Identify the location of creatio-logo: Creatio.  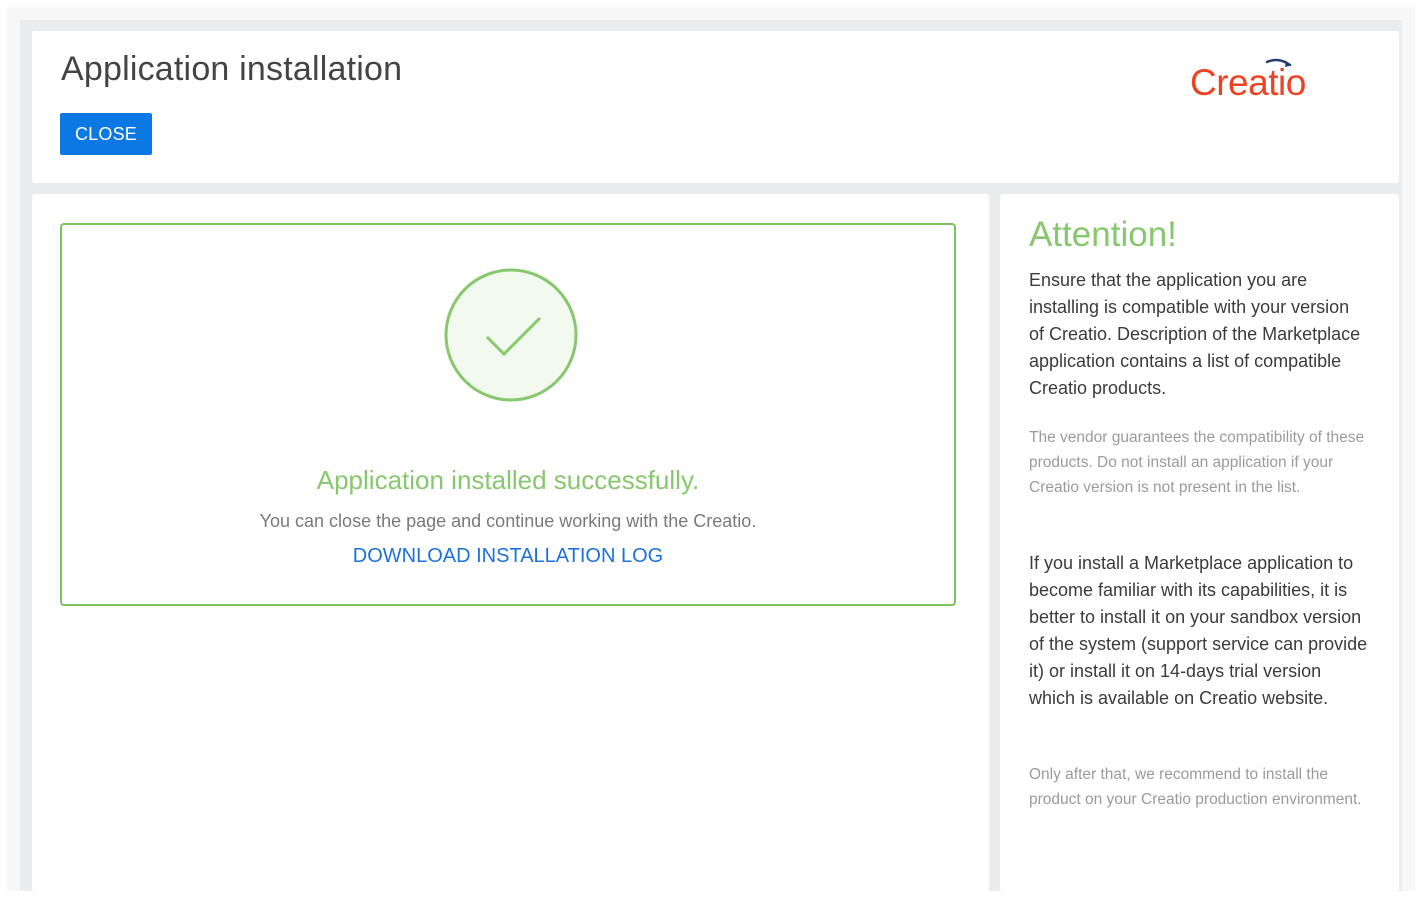
(1260, 83).